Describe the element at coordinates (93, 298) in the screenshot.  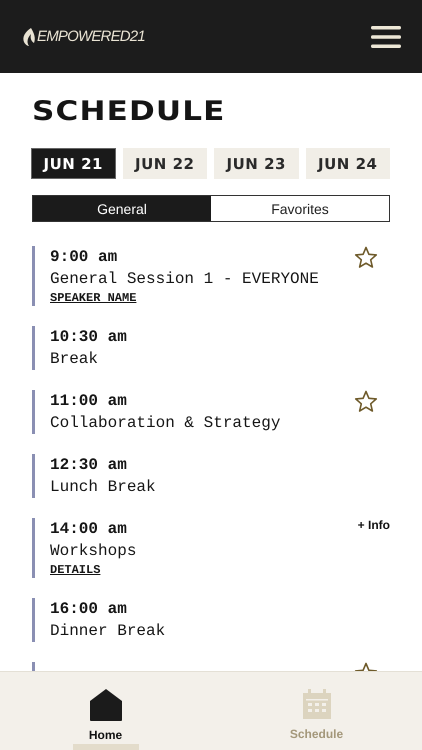
I see `session-link: SPEAKER NAME` at that location.